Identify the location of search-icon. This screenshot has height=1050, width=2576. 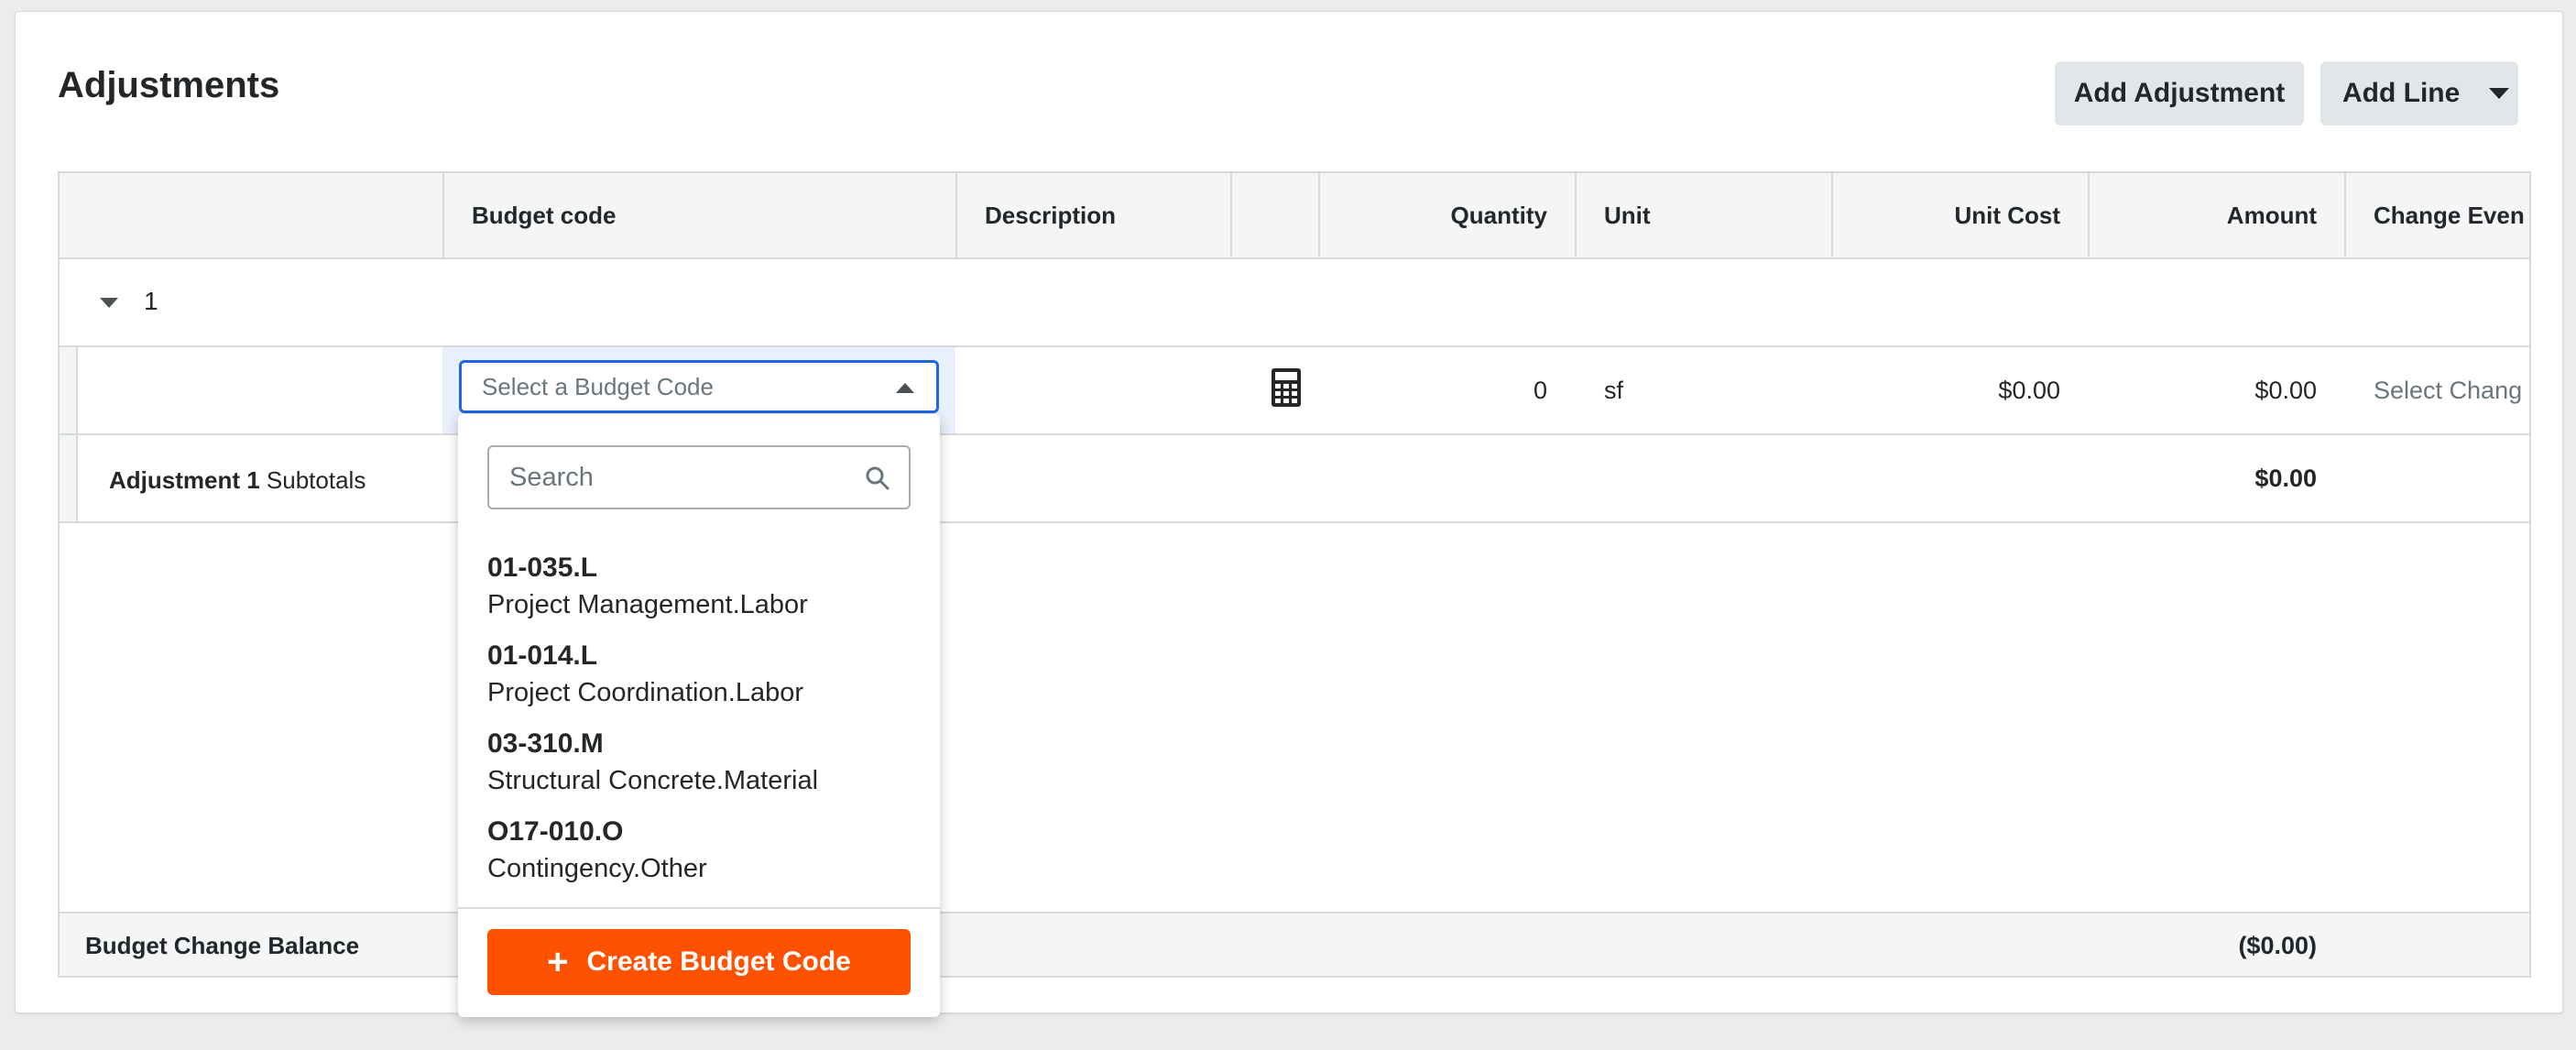
(878, 481).